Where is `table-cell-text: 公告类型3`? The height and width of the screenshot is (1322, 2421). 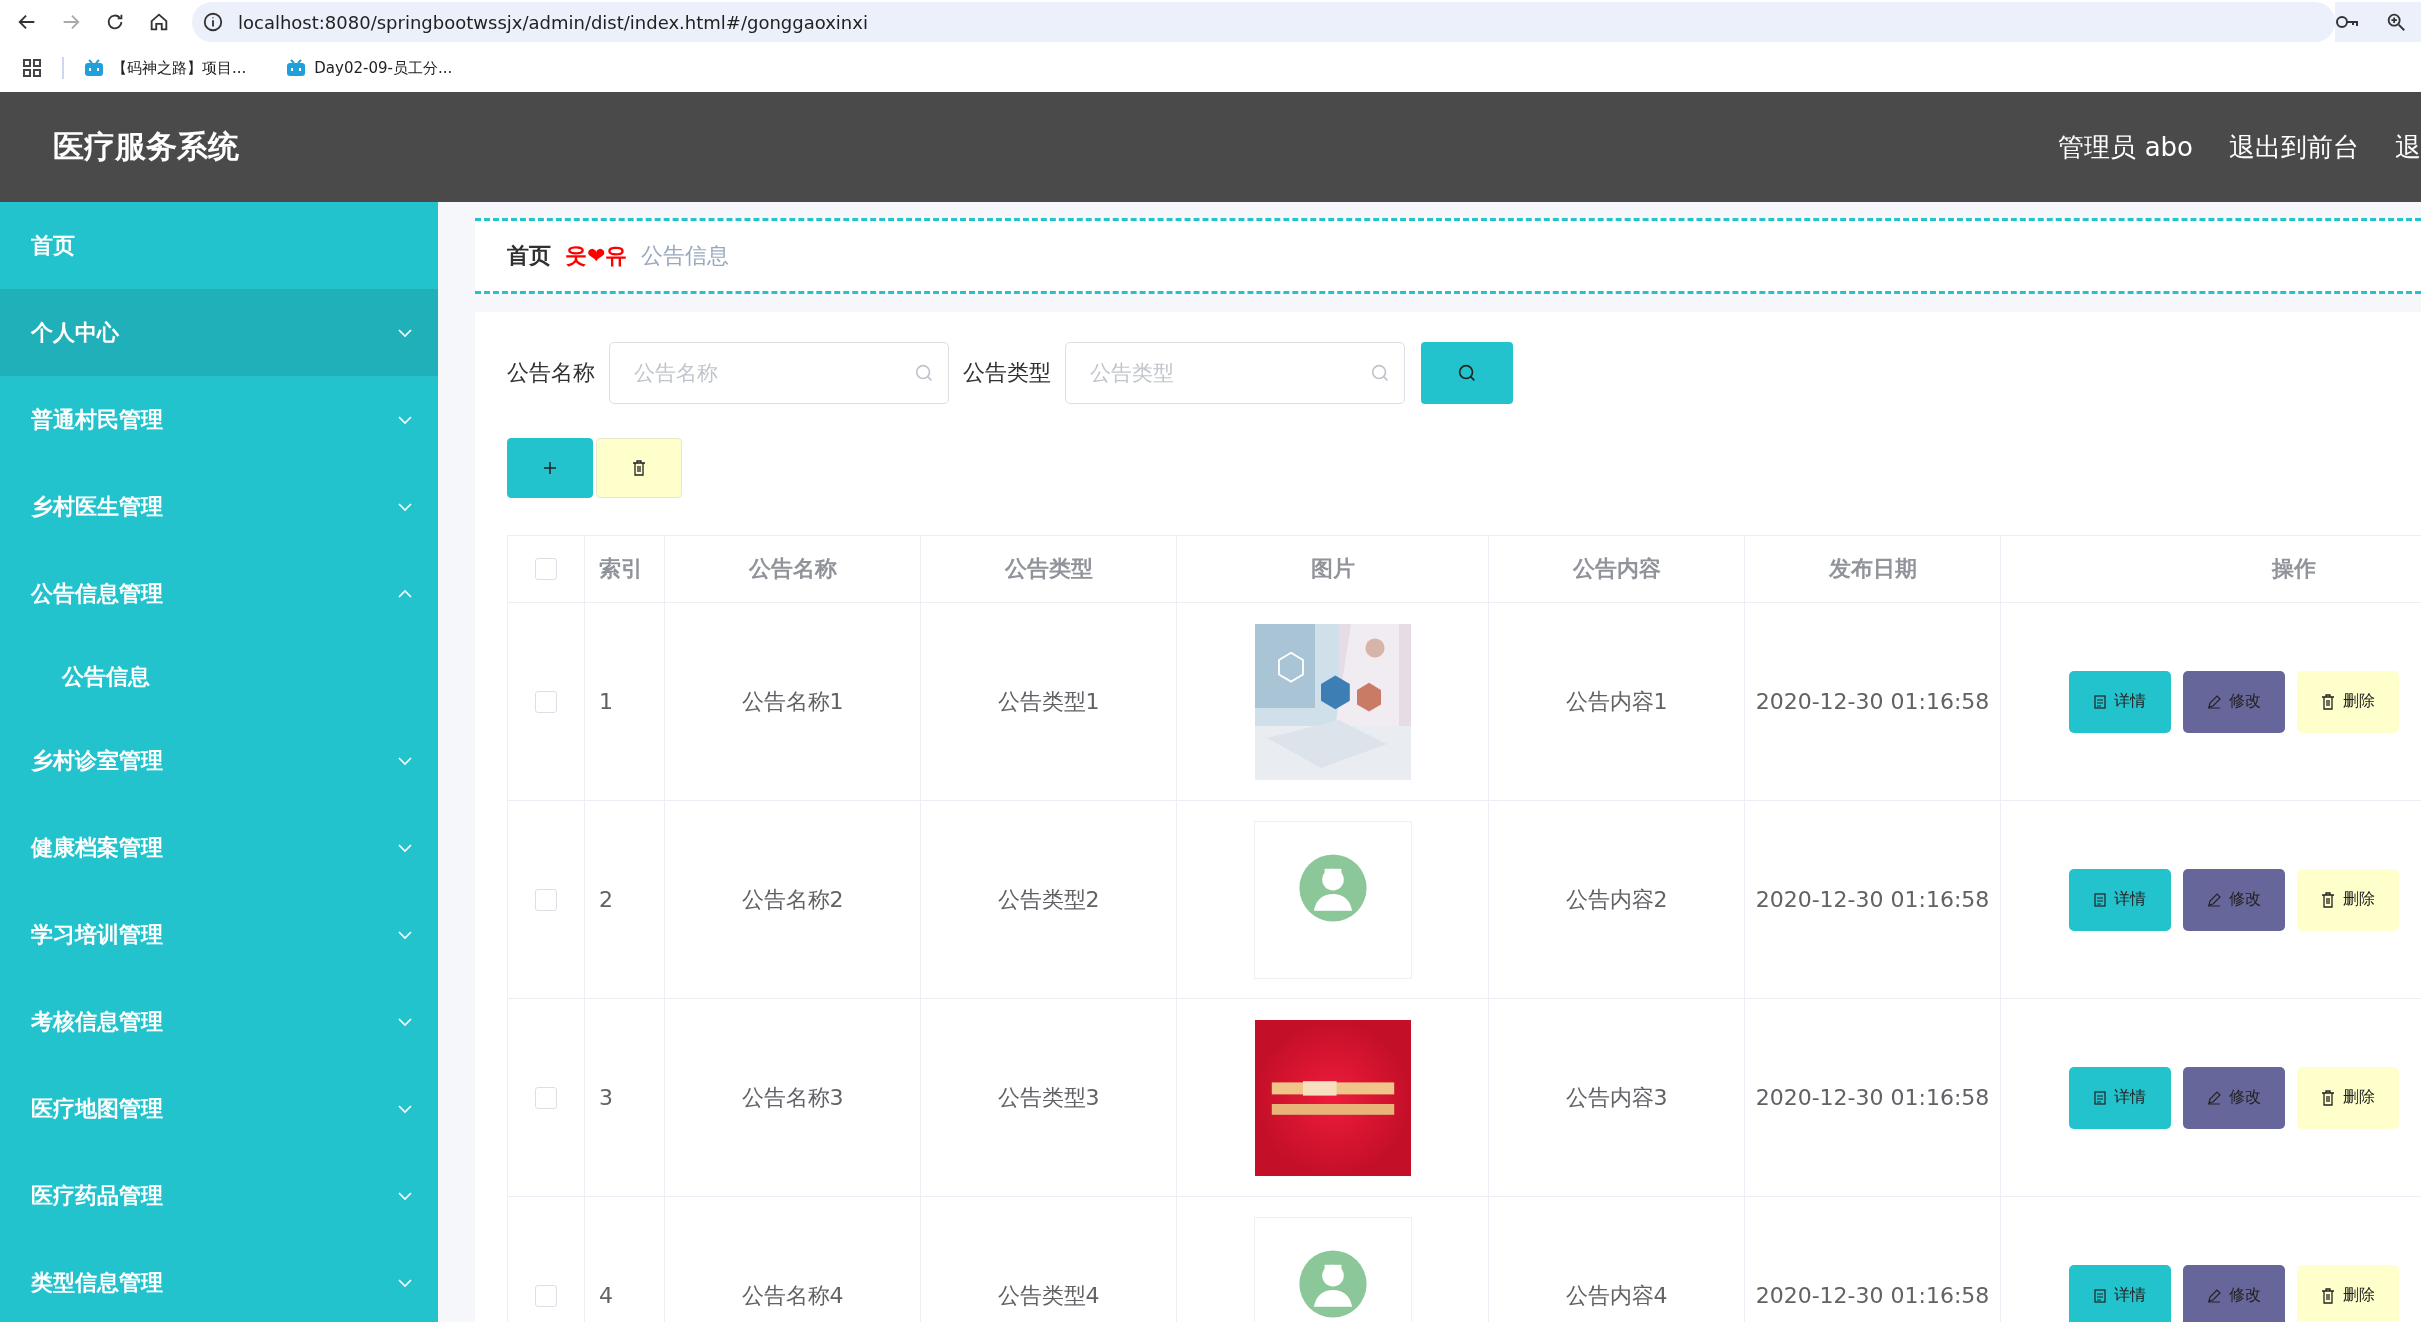
table-cell-text: 公告类型3 is located at coordinates (1048, 1097).